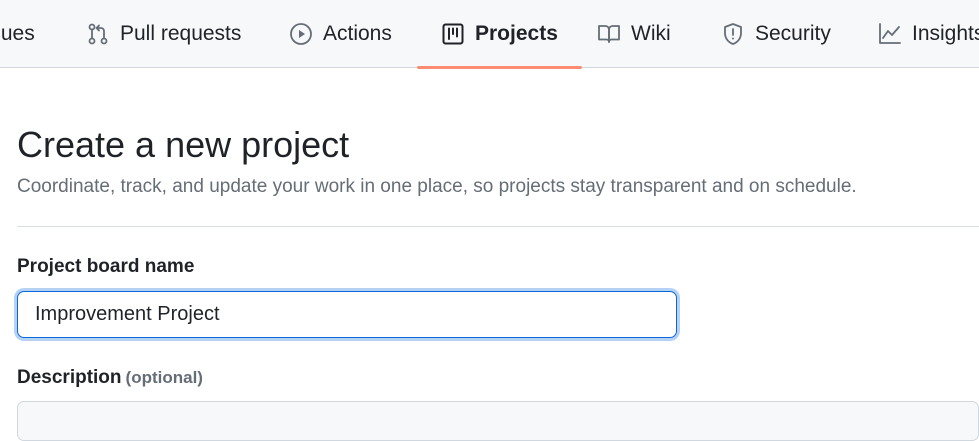 The width and height of the screenshot is (979, 441). I want to click on tab-insights: Insights, so click(928, 34).